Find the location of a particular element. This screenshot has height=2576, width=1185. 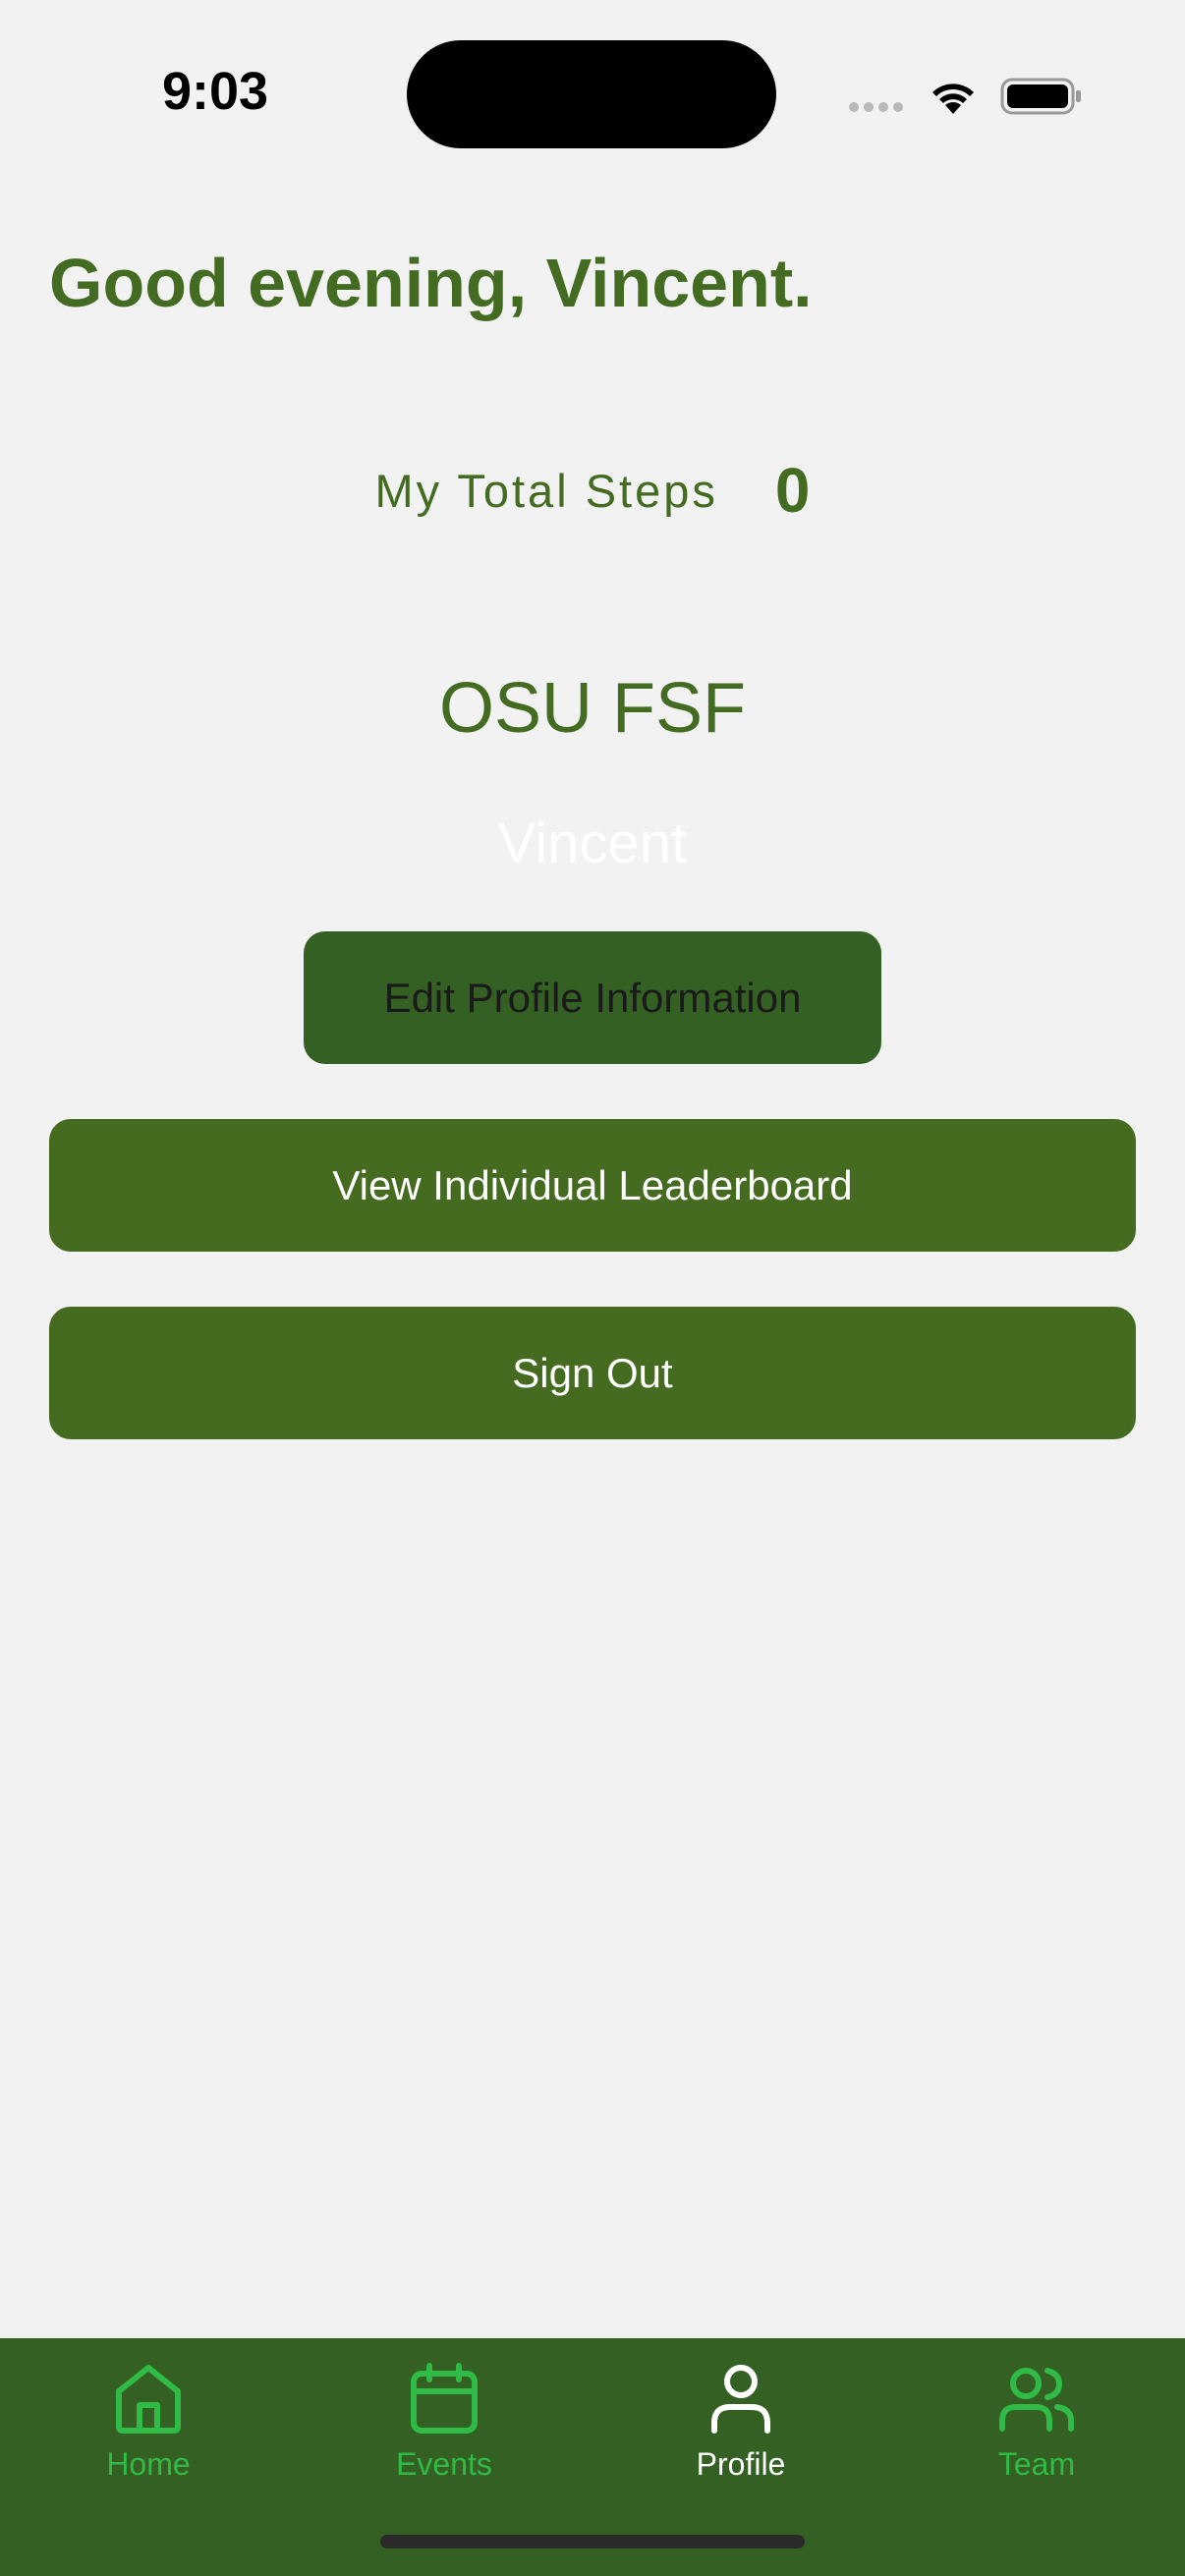

status-time: 9:03 is located at coordinates (216, 91).